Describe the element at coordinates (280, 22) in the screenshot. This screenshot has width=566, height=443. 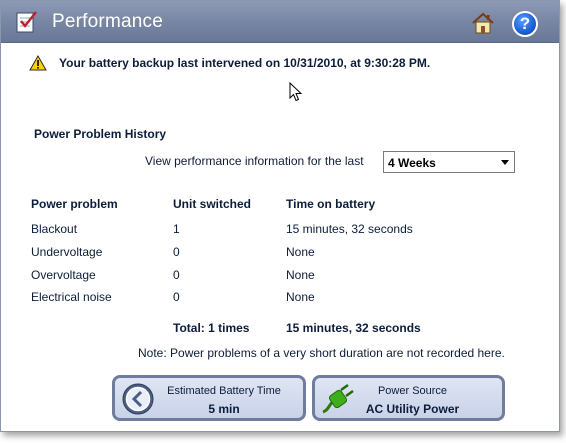
I see `title-bar: Performance ?` at that location.